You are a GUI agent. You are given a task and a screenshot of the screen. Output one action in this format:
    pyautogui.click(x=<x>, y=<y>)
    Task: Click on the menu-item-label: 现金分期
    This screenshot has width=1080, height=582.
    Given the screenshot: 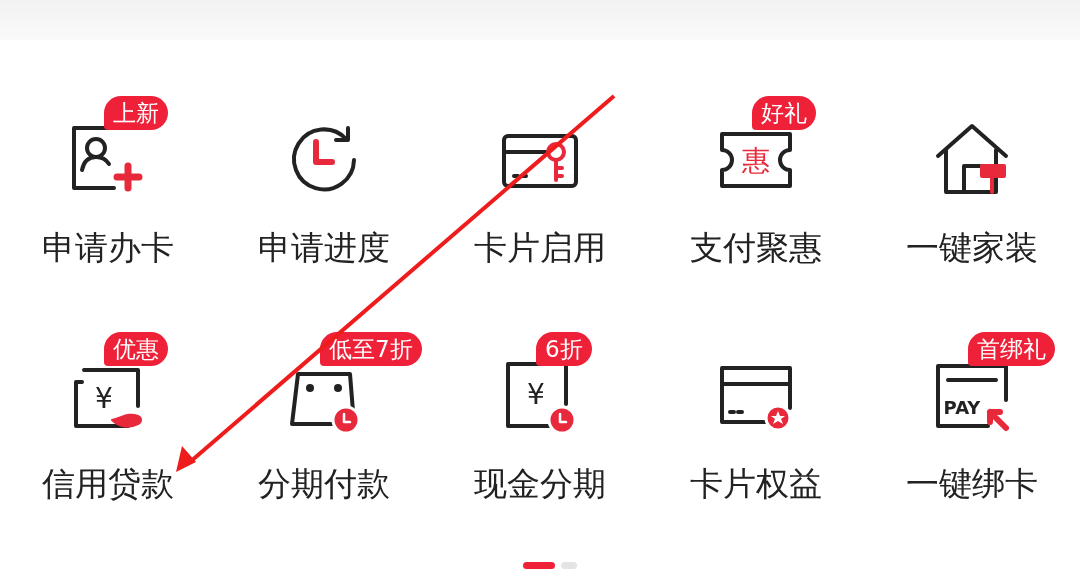 What is the action you would take?
    pyautogui.click(x=540, y=484)
    